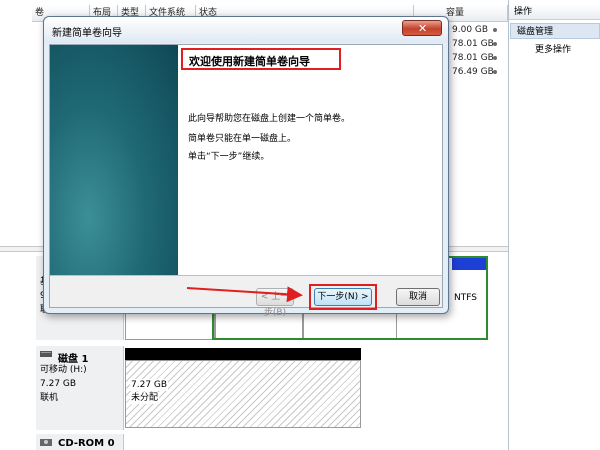 This screenshot has height=450, width=600. What do you see at coordinates (114, 160) in the screenshot?
I see `wizard-banner-image` at bounding box center [114, 160].